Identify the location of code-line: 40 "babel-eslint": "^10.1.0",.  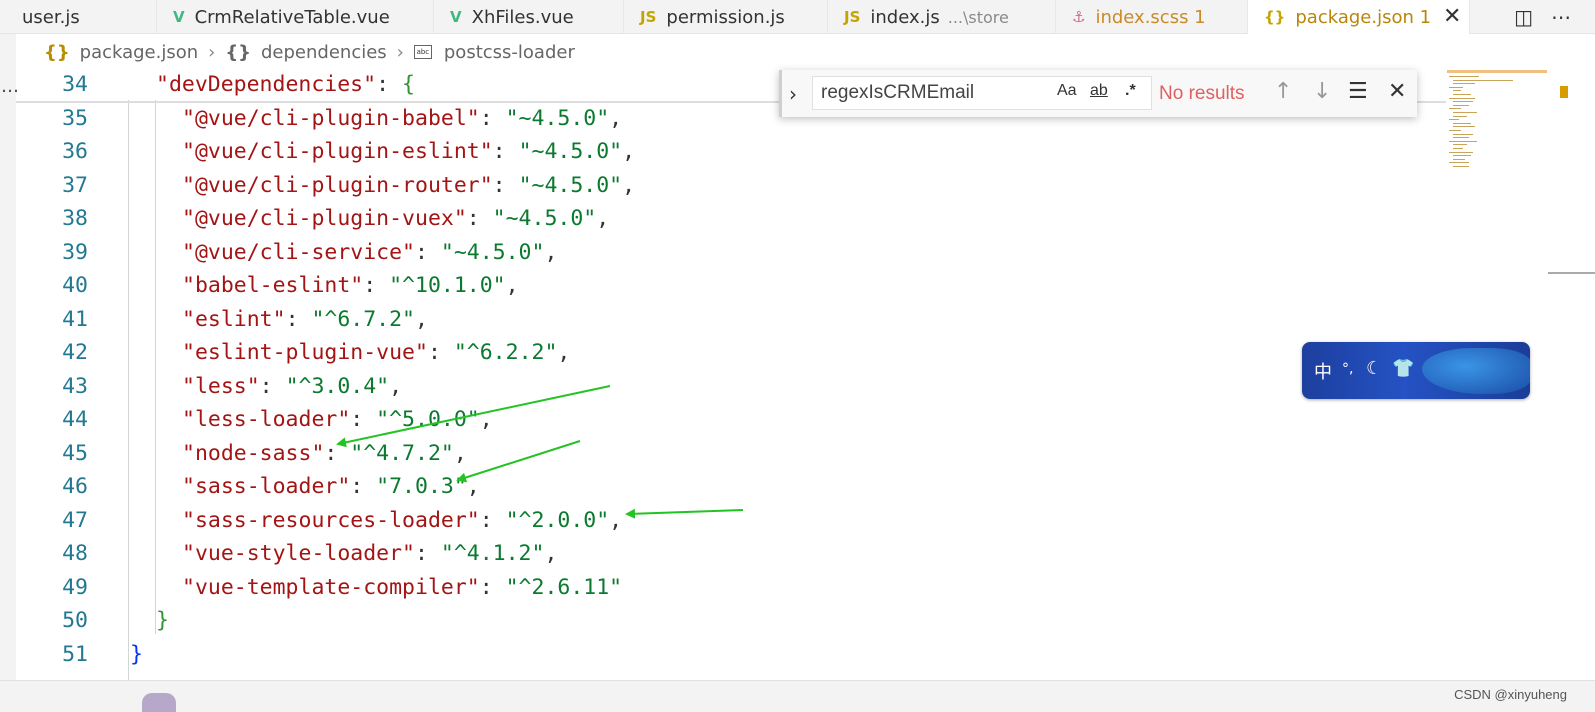
(726, 286).